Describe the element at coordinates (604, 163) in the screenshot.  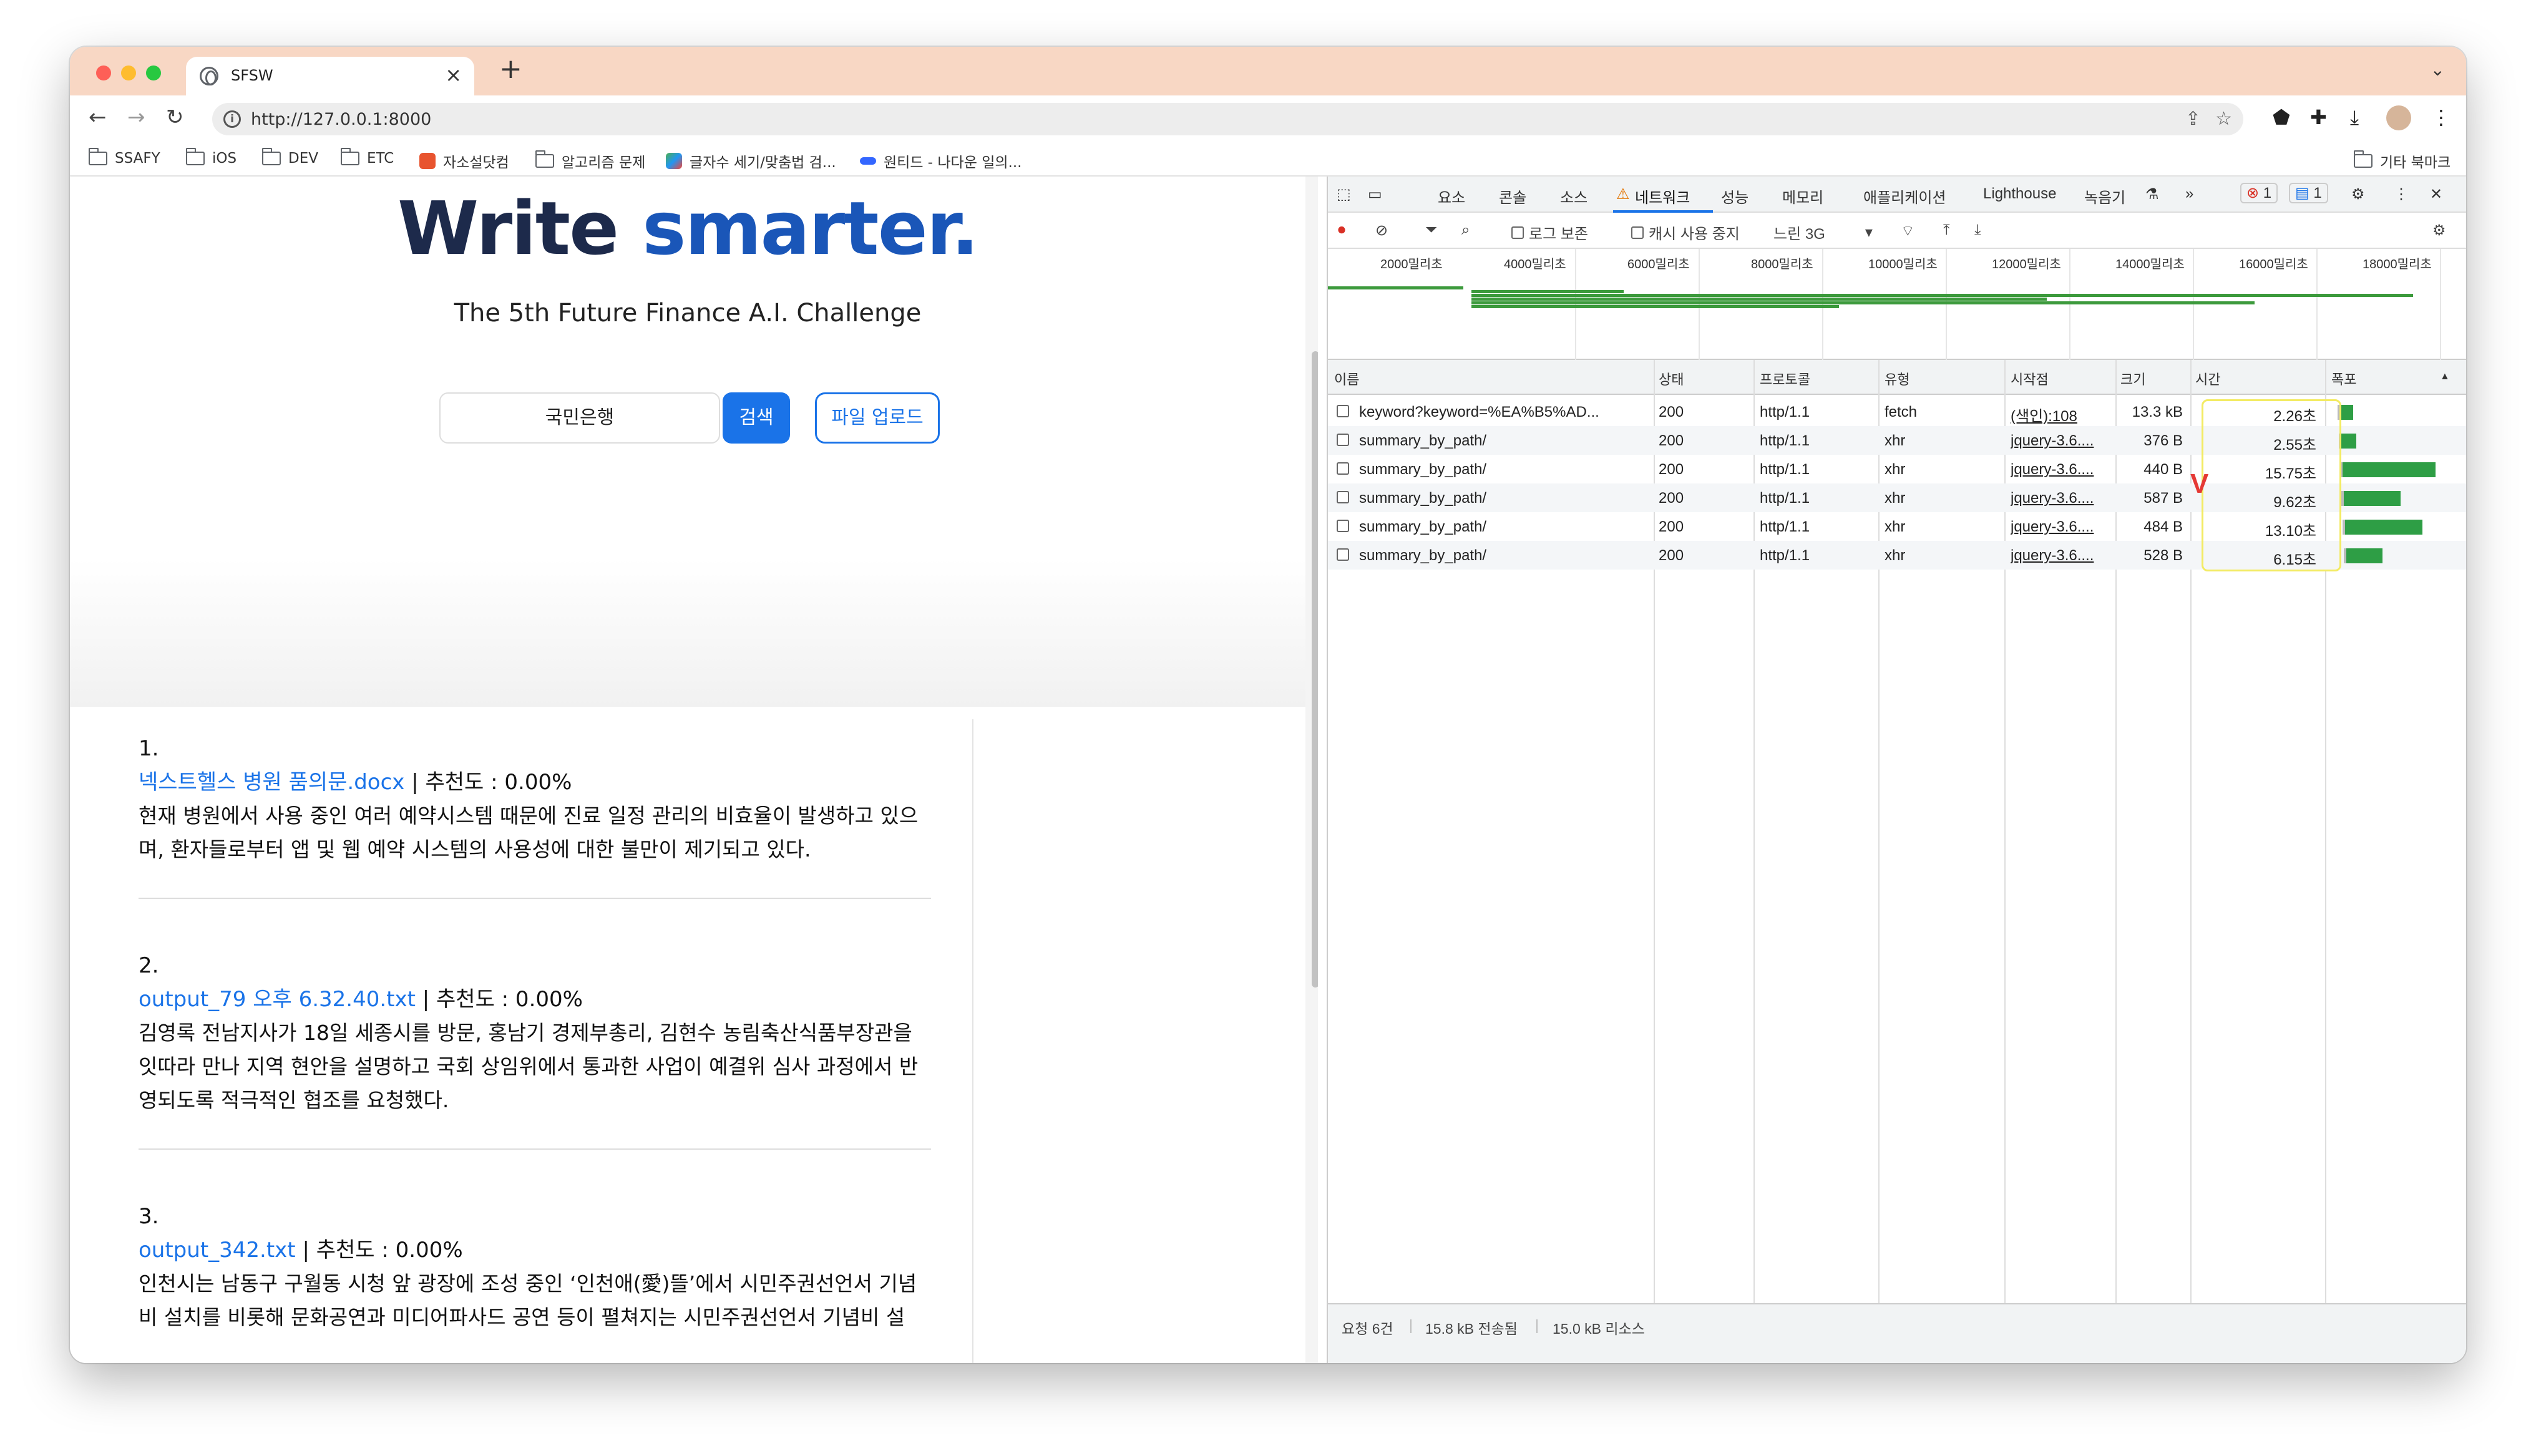
I see `bookmark-label: 알고리즘 문제` at that location.